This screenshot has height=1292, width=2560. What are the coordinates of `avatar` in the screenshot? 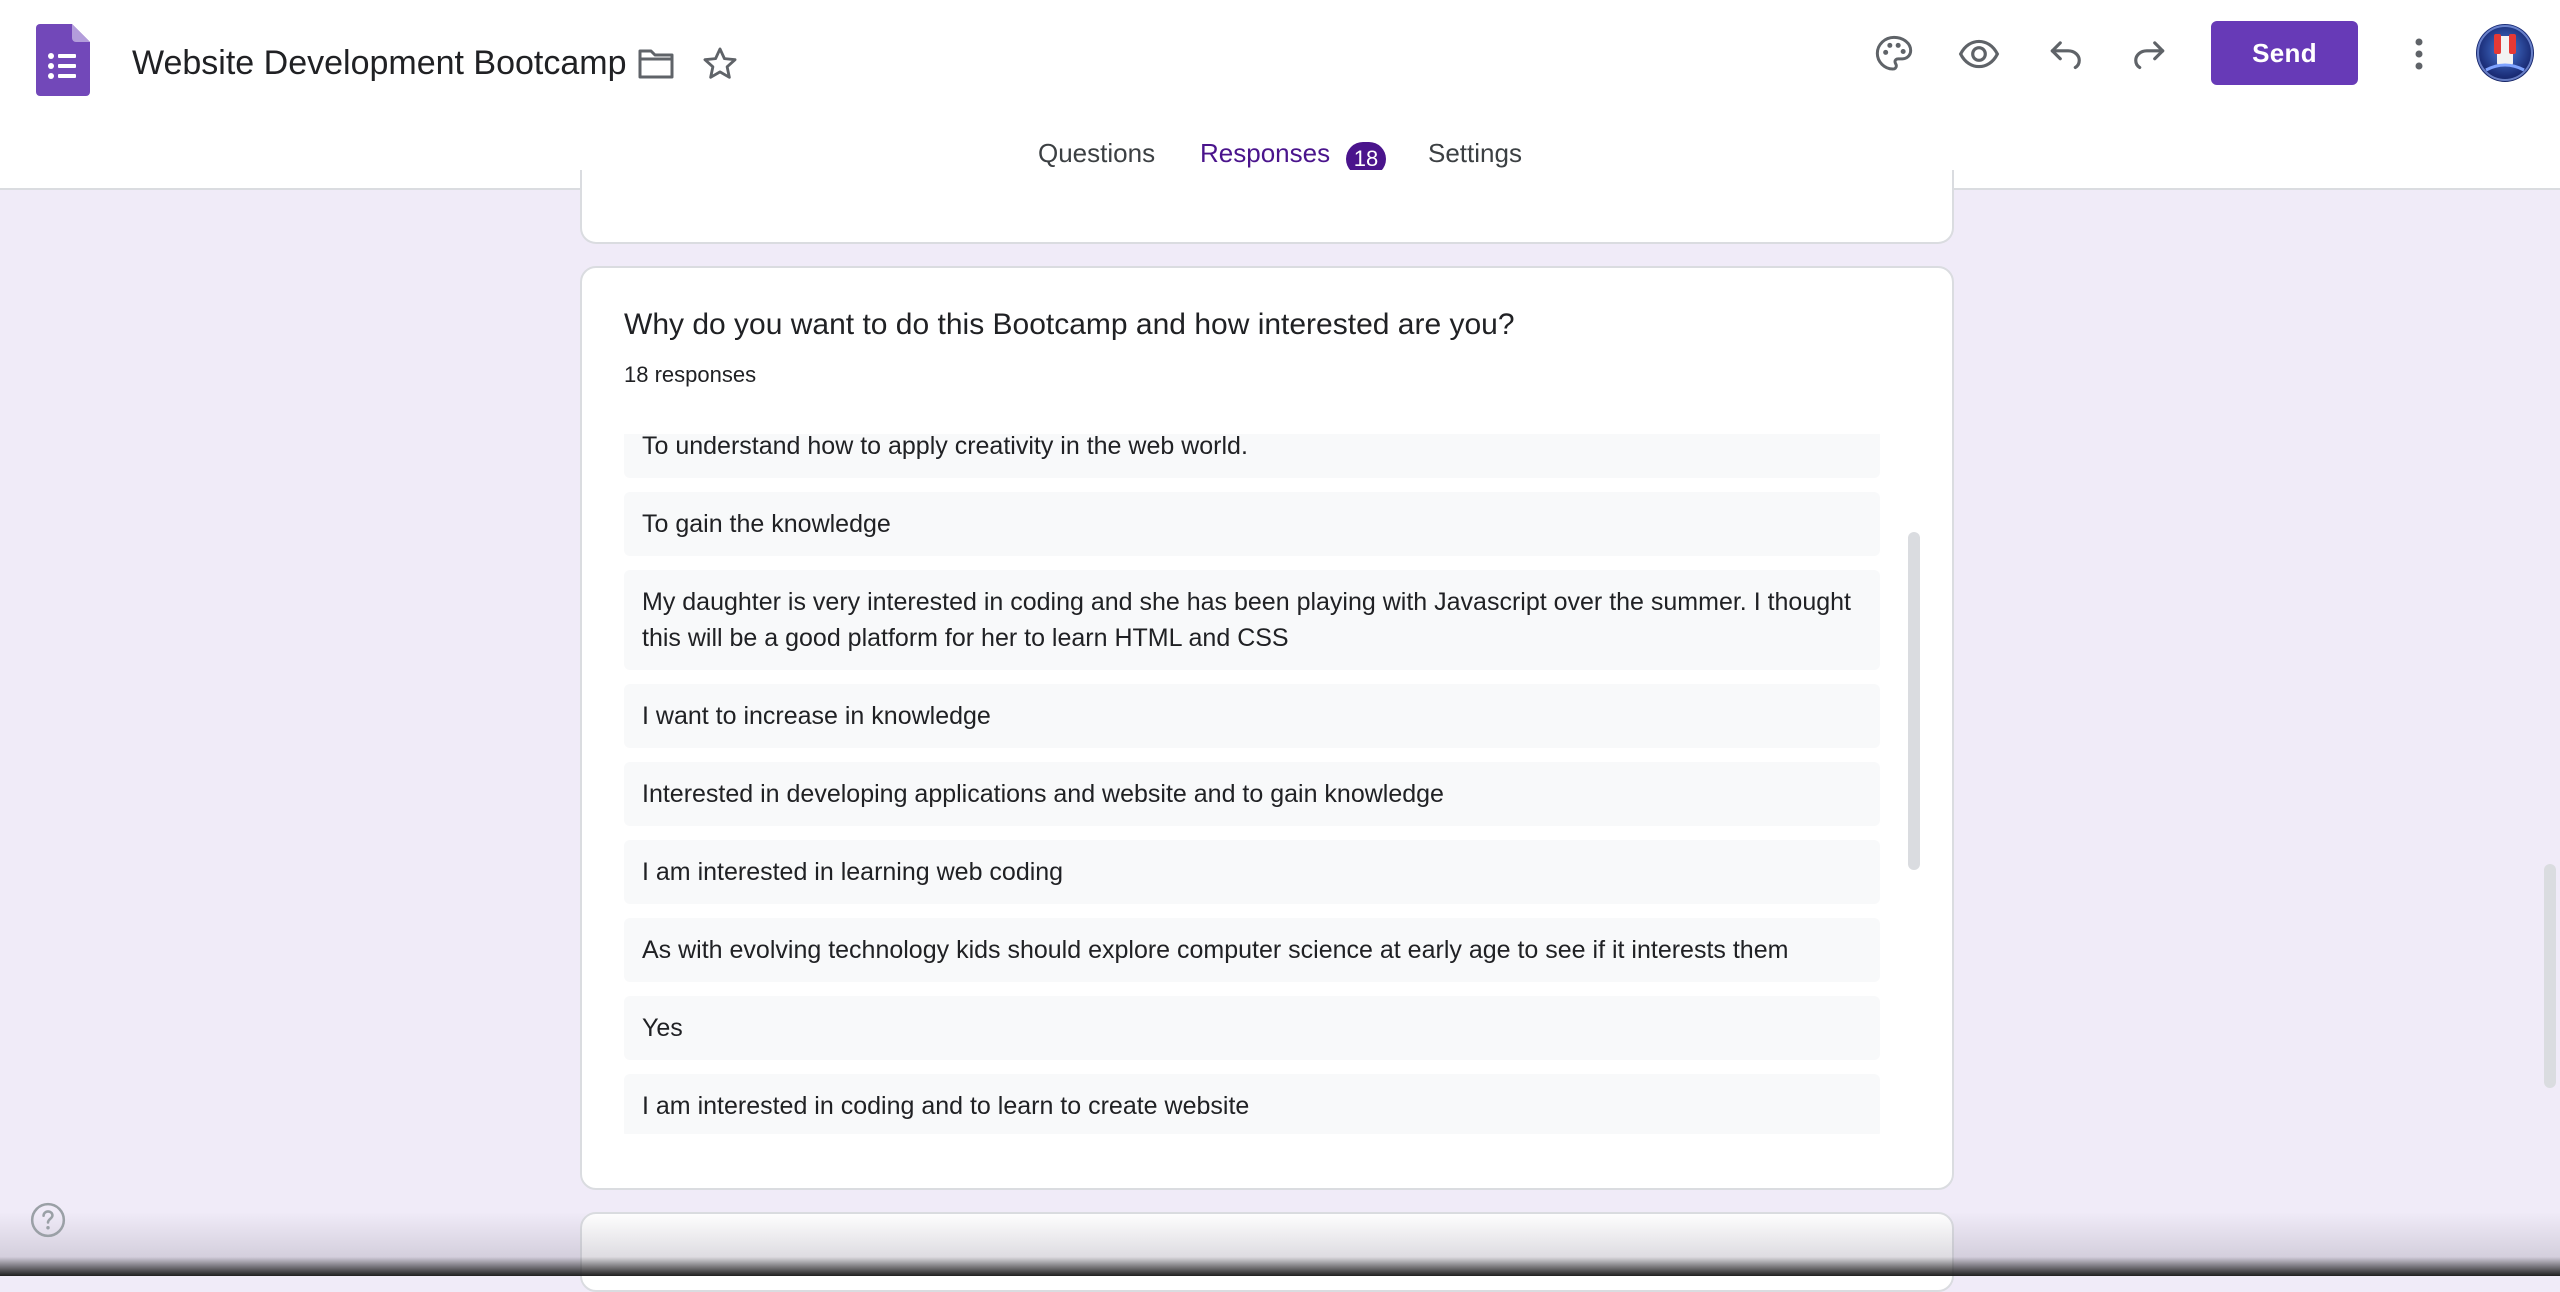 It's located at (2505, 53).